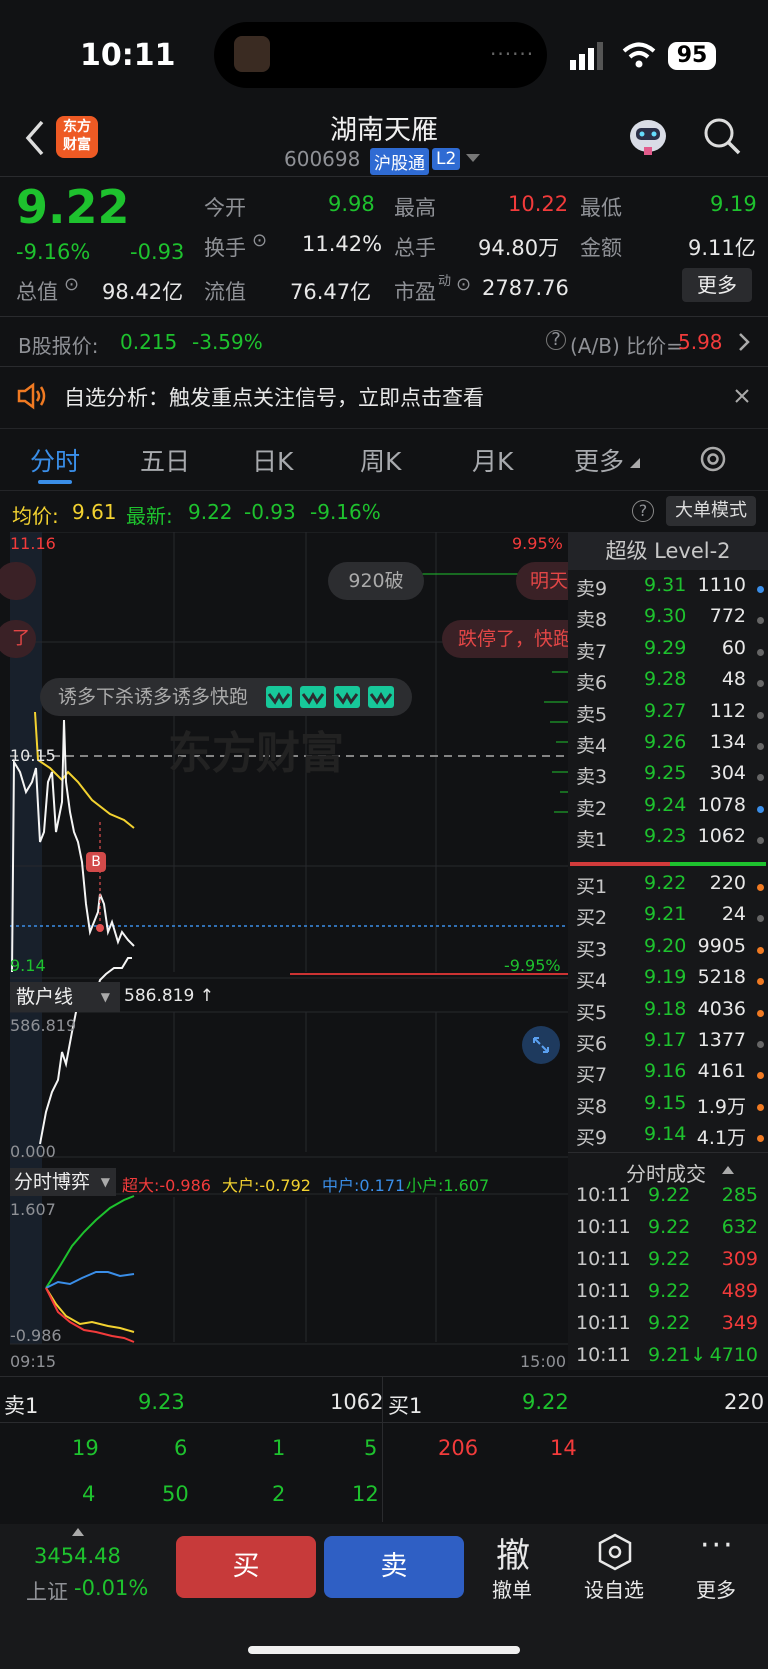 Image resolution: width=768 pixels, height=1669 pixels. Describe the element at coordinates (677, 1355) in the screenshot. I see `trade-price: 9.21↓` at that location.